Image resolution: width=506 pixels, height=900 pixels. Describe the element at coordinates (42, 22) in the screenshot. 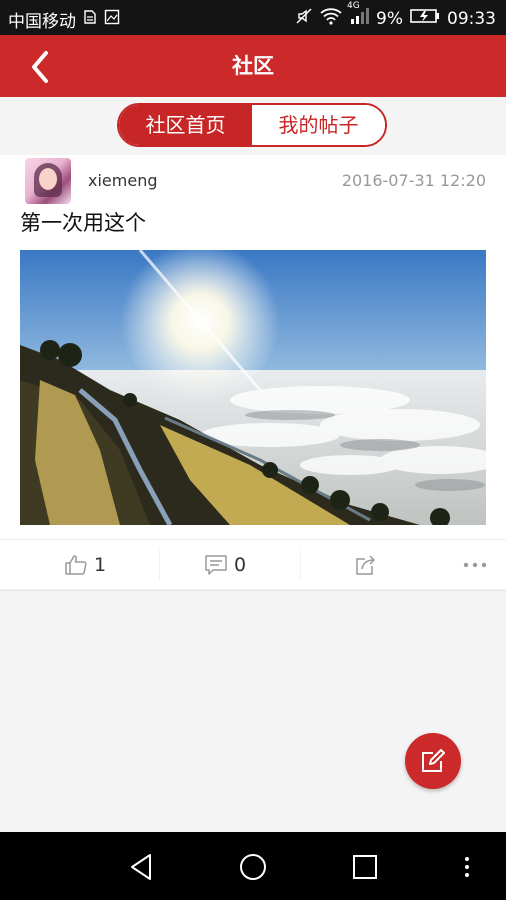

I see `carrier-label: 中国移动` at that location.